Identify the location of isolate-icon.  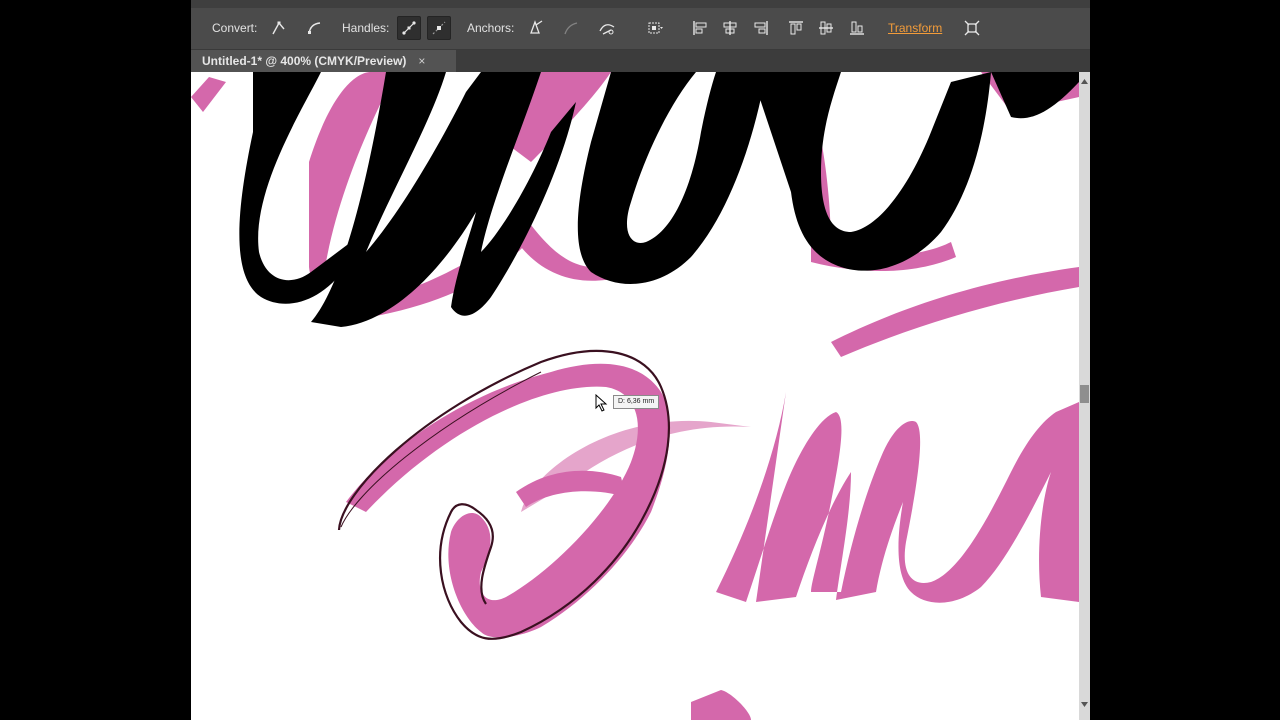
(972, 28).